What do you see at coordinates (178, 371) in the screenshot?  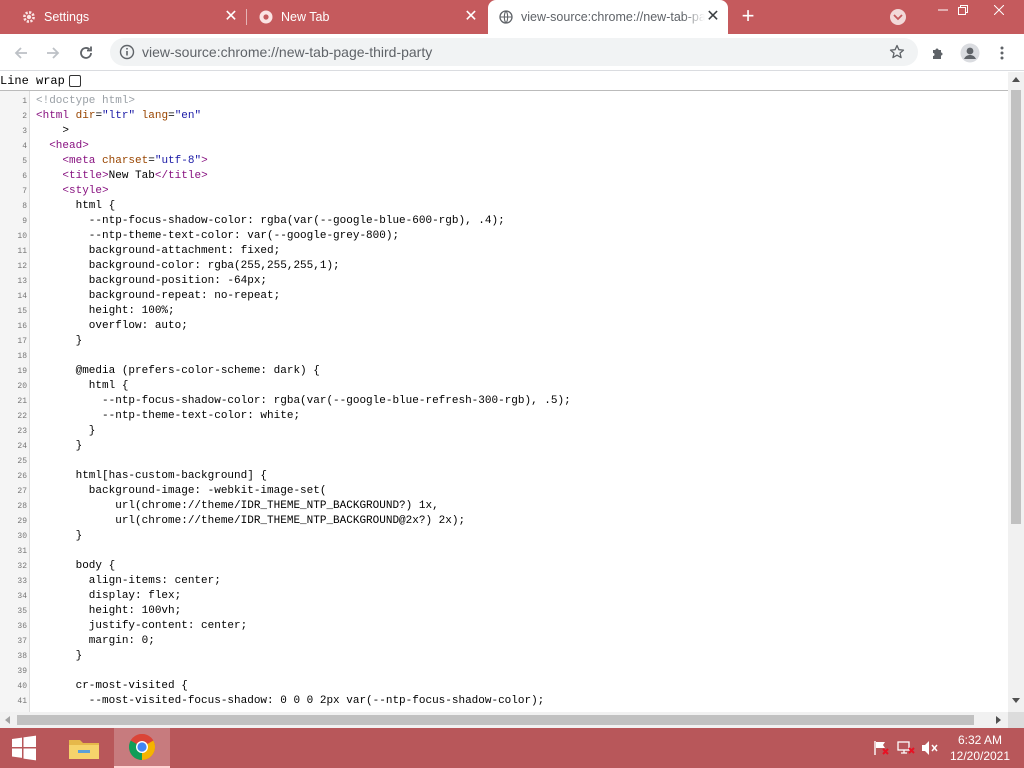 I see `source-code-text: @media (prefers-color-scheme: dark) {` at bounding box center [178, 371].